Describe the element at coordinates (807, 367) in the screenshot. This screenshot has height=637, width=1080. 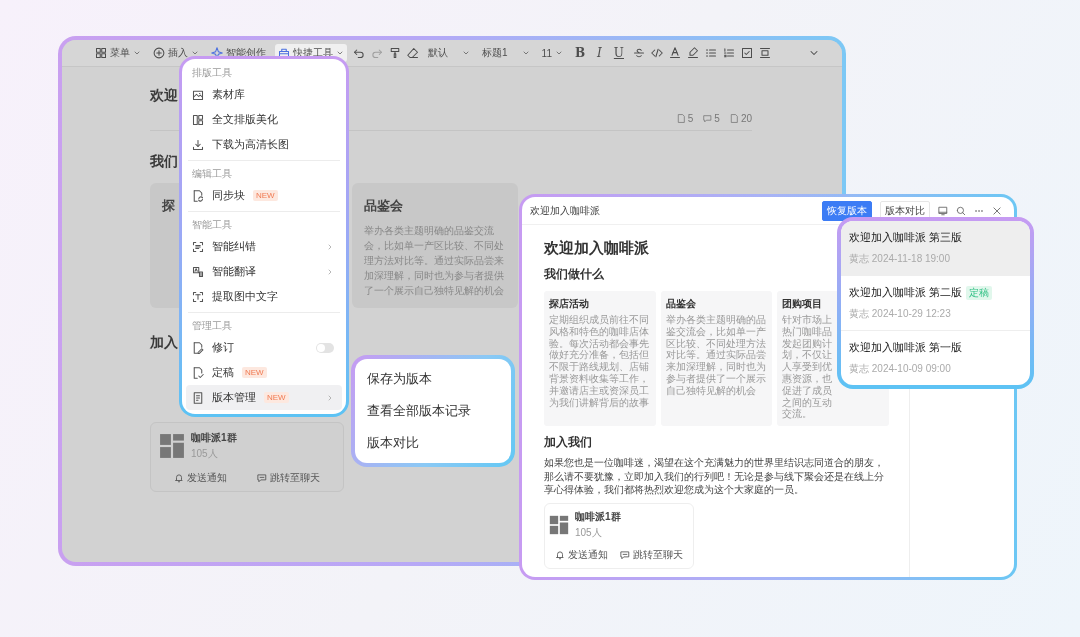
I see `card-text: 针对市场上热门咖啡品发起团购计划，不仅让人享受到优惠资源，也促进了成员之间的互动交流。` at that location.